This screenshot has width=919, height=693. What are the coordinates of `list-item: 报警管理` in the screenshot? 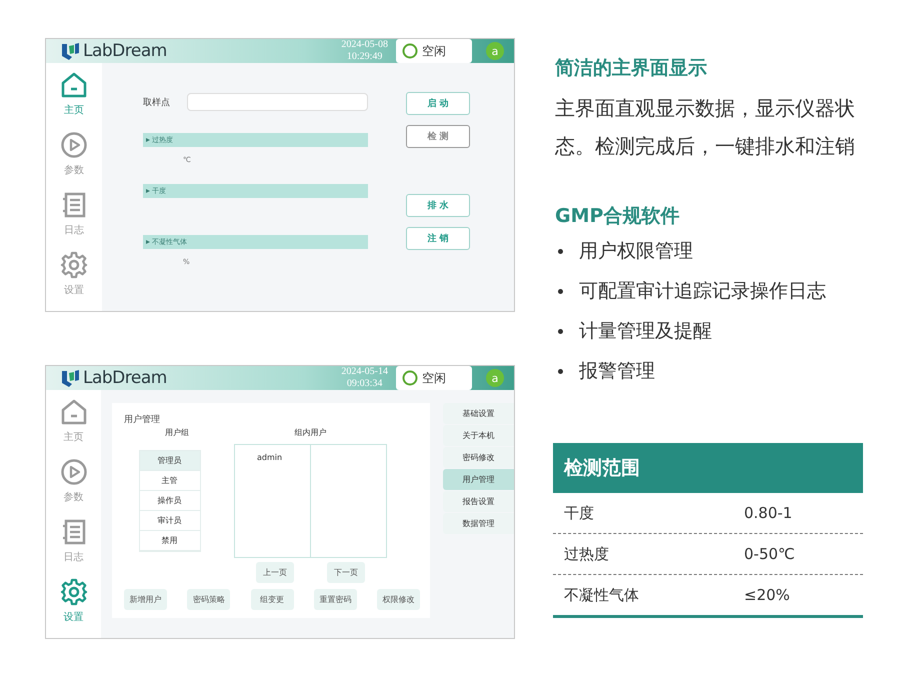 It's located at (617, 371).